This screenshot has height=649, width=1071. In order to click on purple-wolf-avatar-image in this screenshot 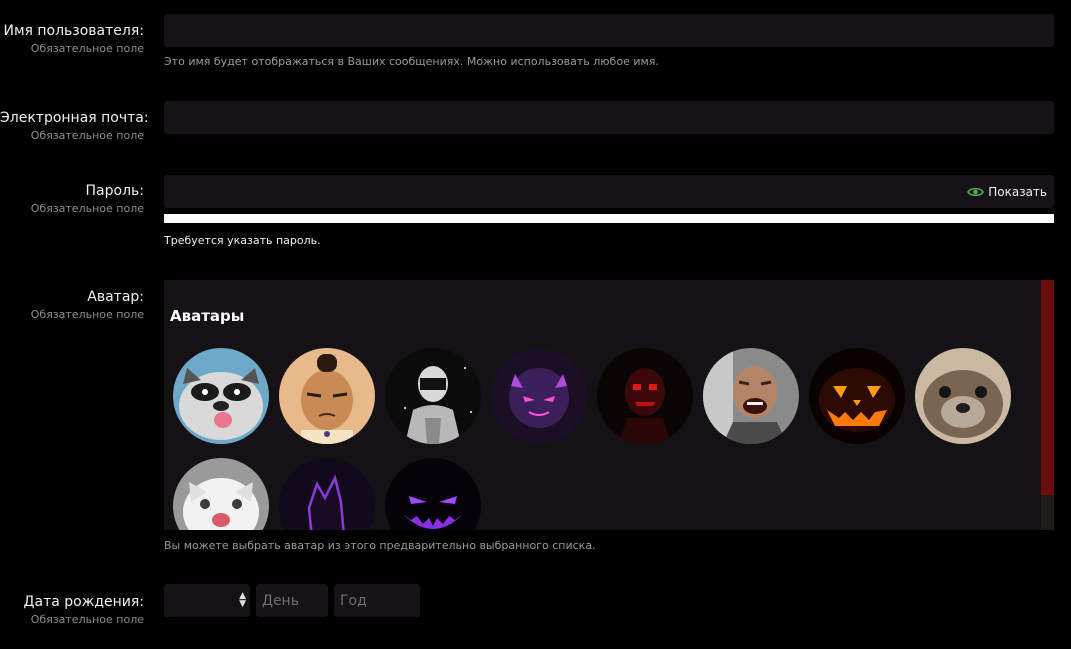, I will do `click(327, 494)`.